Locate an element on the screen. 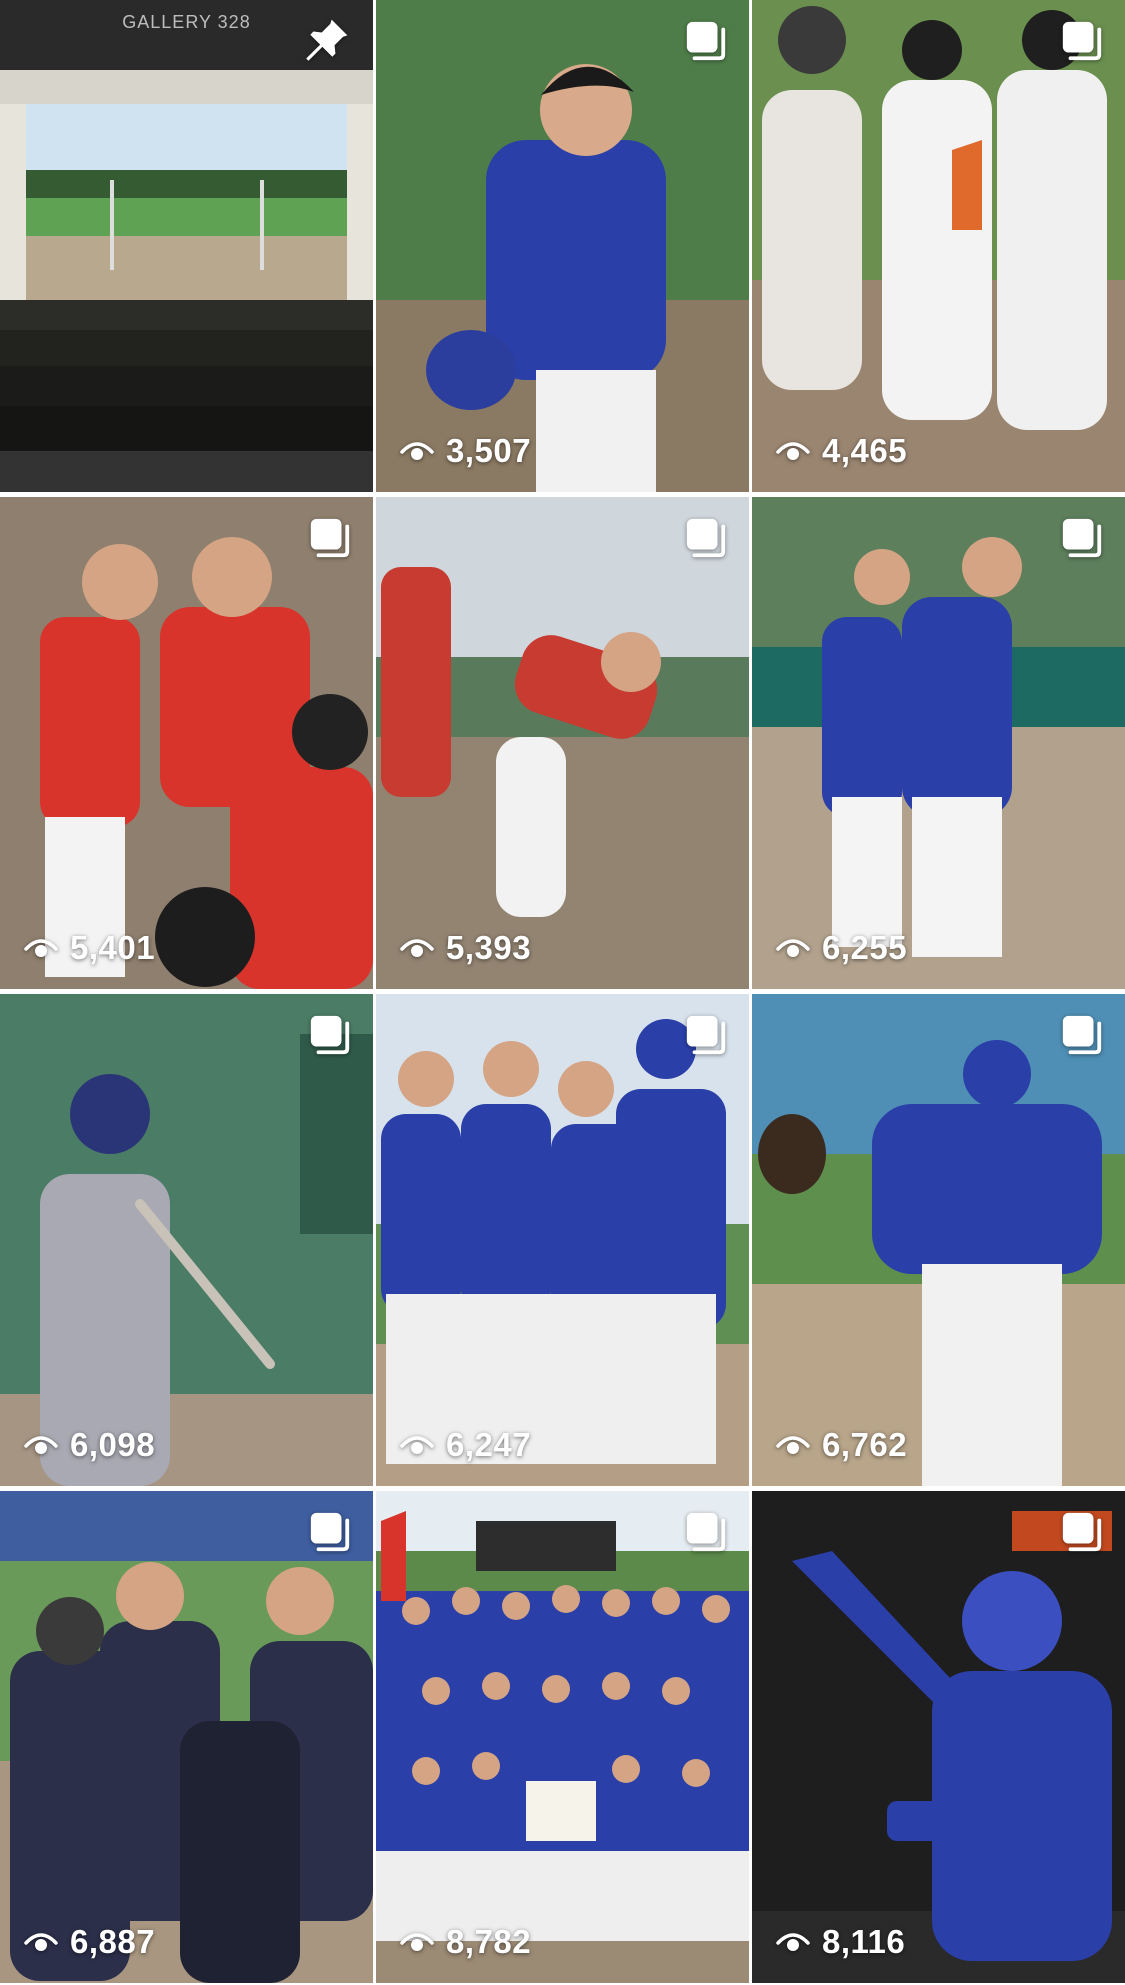 The width and height of the screenshot is (1125, 1985). view-count: 6,762 is located at coordinates (841, 1445).